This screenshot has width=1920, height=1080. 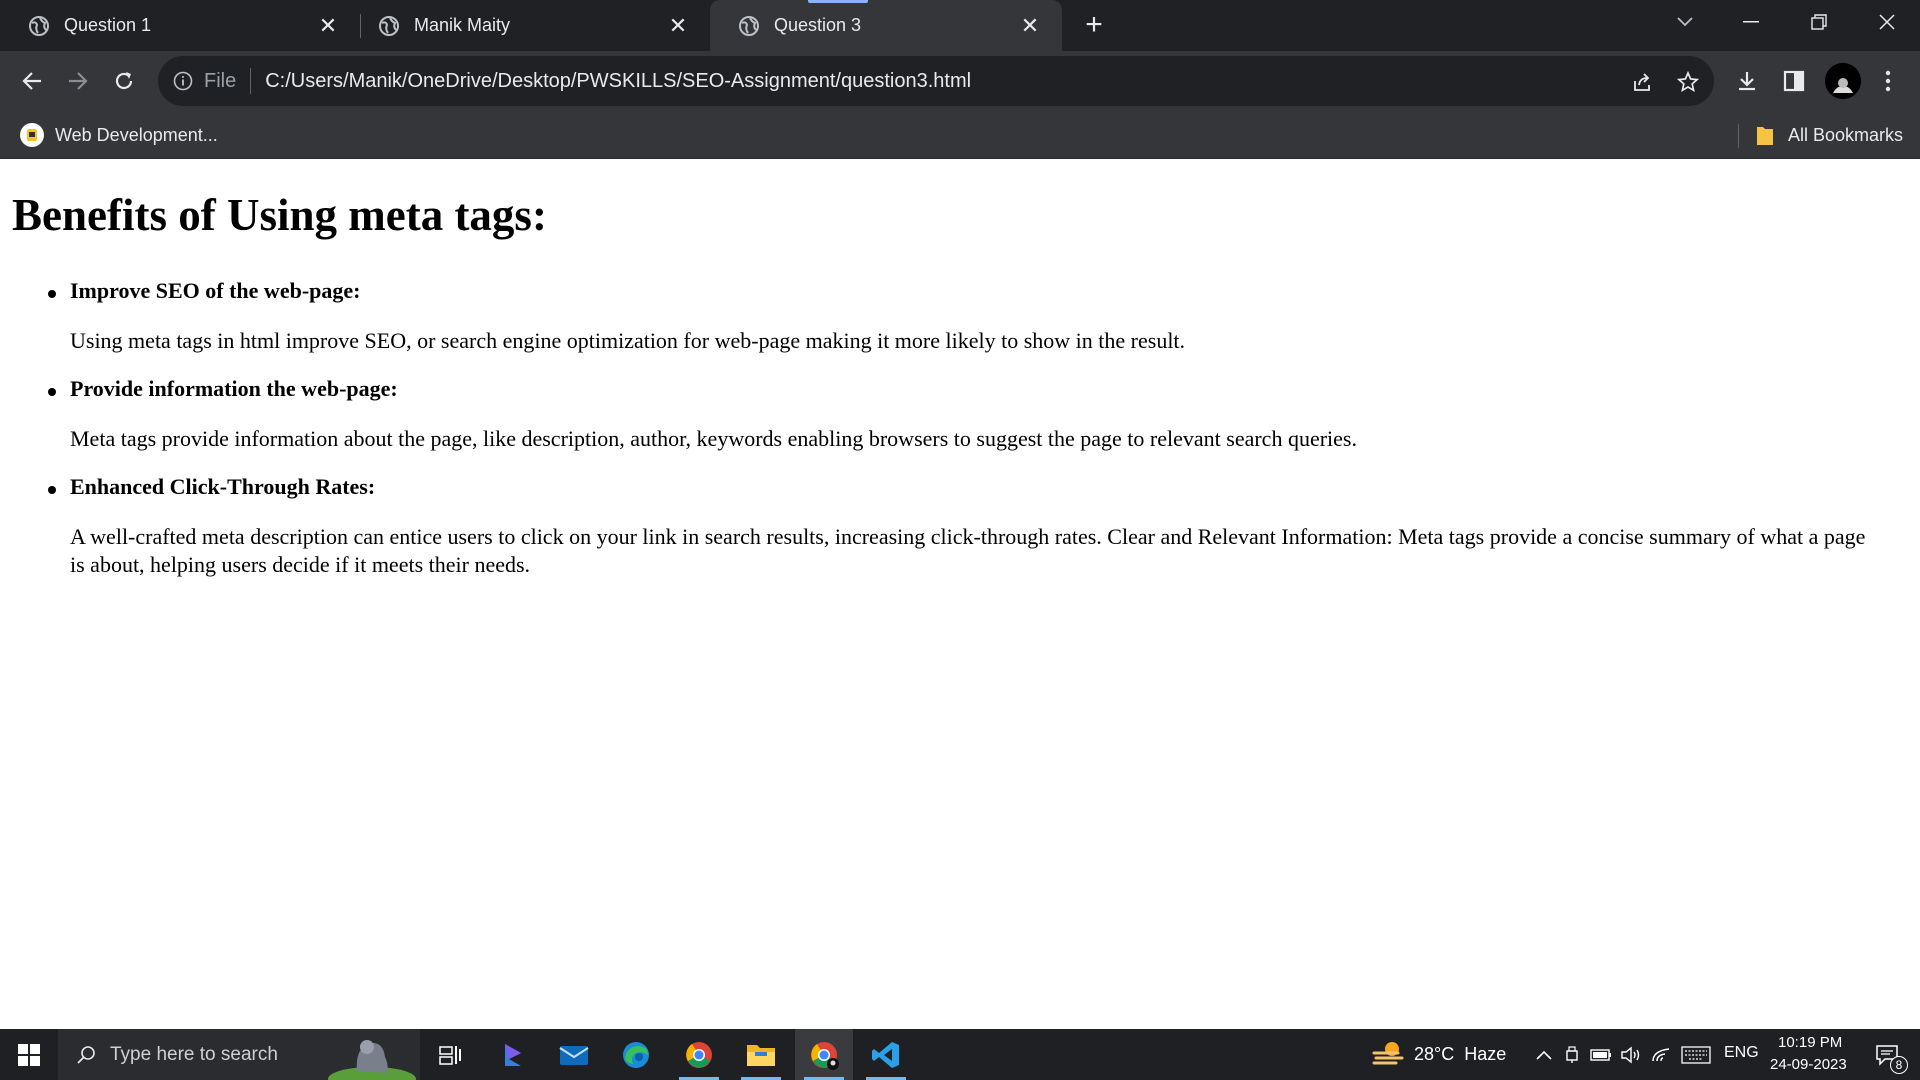 I want to click on clock-date: 24-09-2023, so click(x=1808, y=1064).